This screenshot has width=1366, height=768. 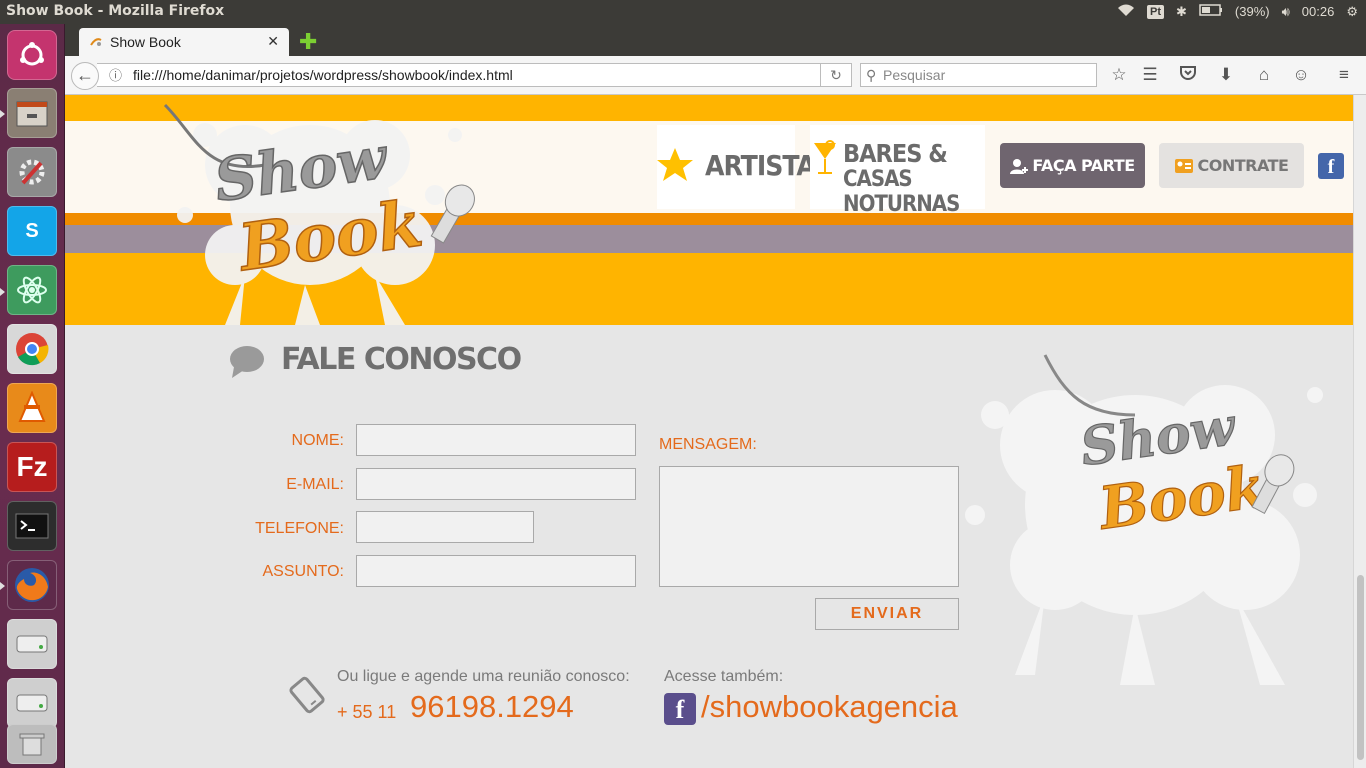 I want to click on keyboard-layout-indicator: Pt, so click(x=1155, y=11).